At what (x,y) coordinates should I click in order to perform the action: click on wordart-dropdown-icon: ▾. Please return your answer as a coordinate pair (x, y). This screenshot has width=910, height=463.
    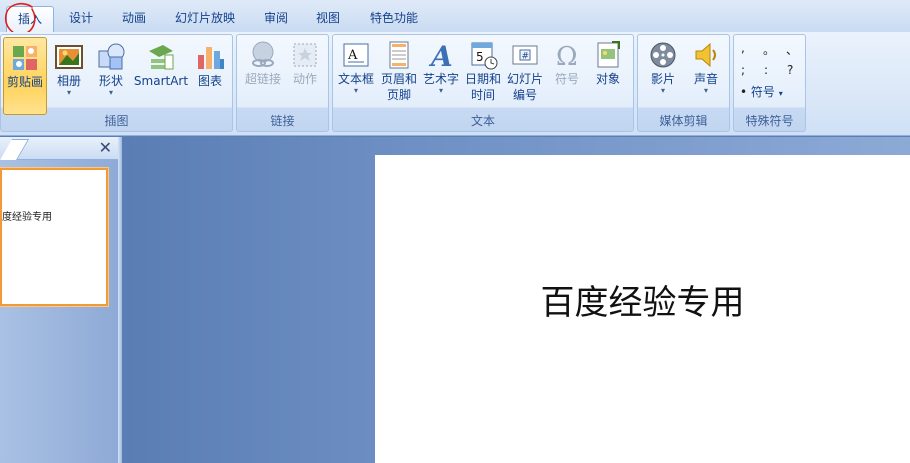
    Looking at the image, I should click on (440, 90).